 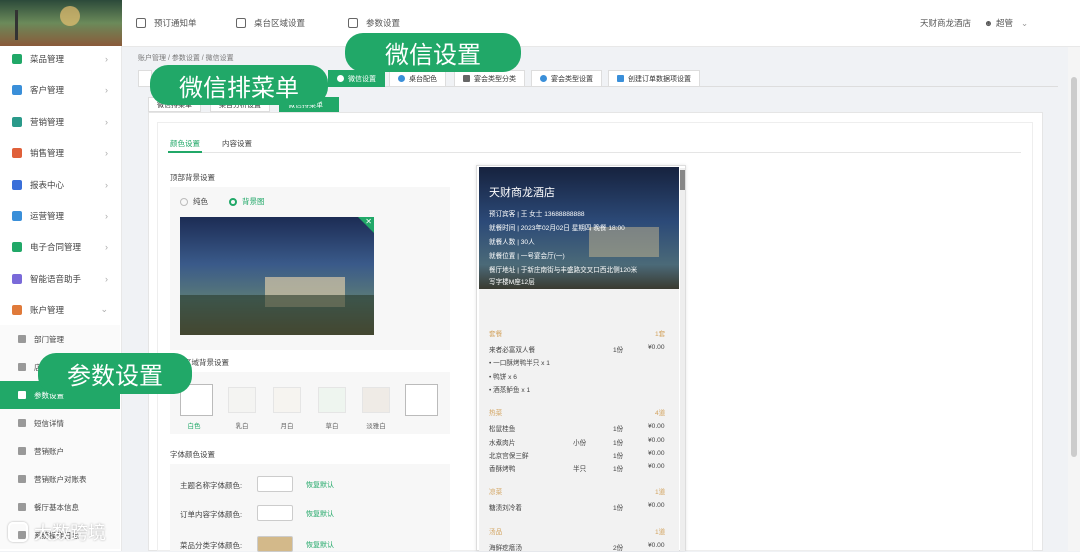 I want to click on watermark-text: 大数跨境, so click(x=70, y=533).